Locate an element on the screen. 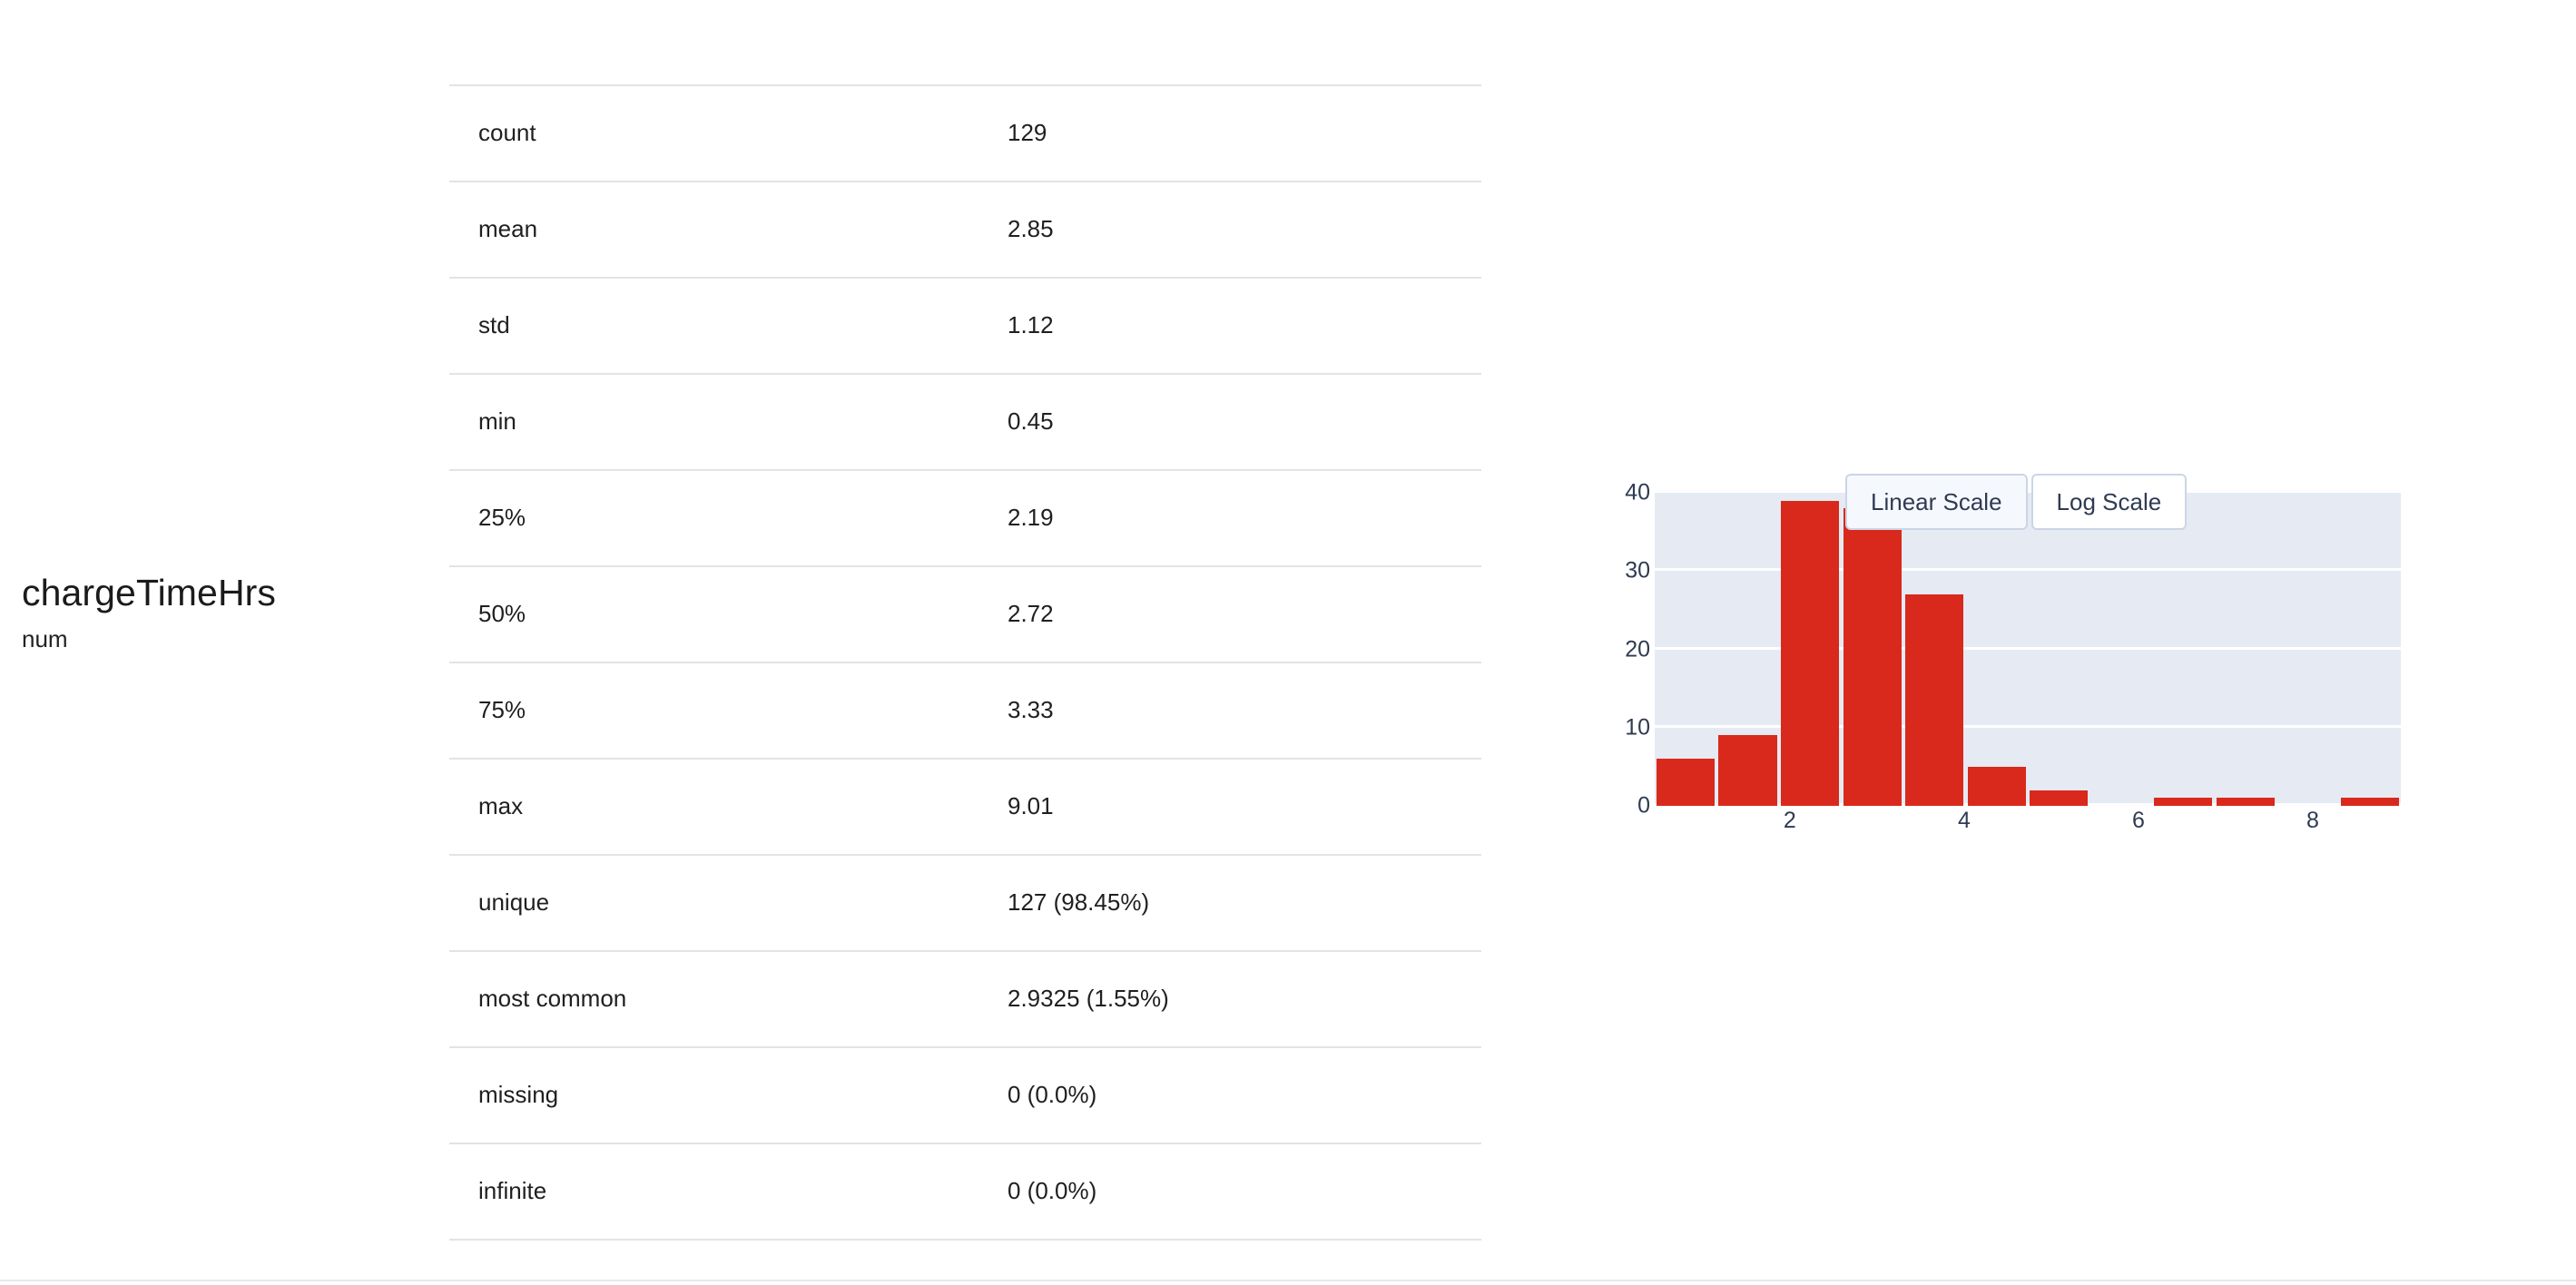  table-row: max 9.01 is located at coordinates (965, 806).